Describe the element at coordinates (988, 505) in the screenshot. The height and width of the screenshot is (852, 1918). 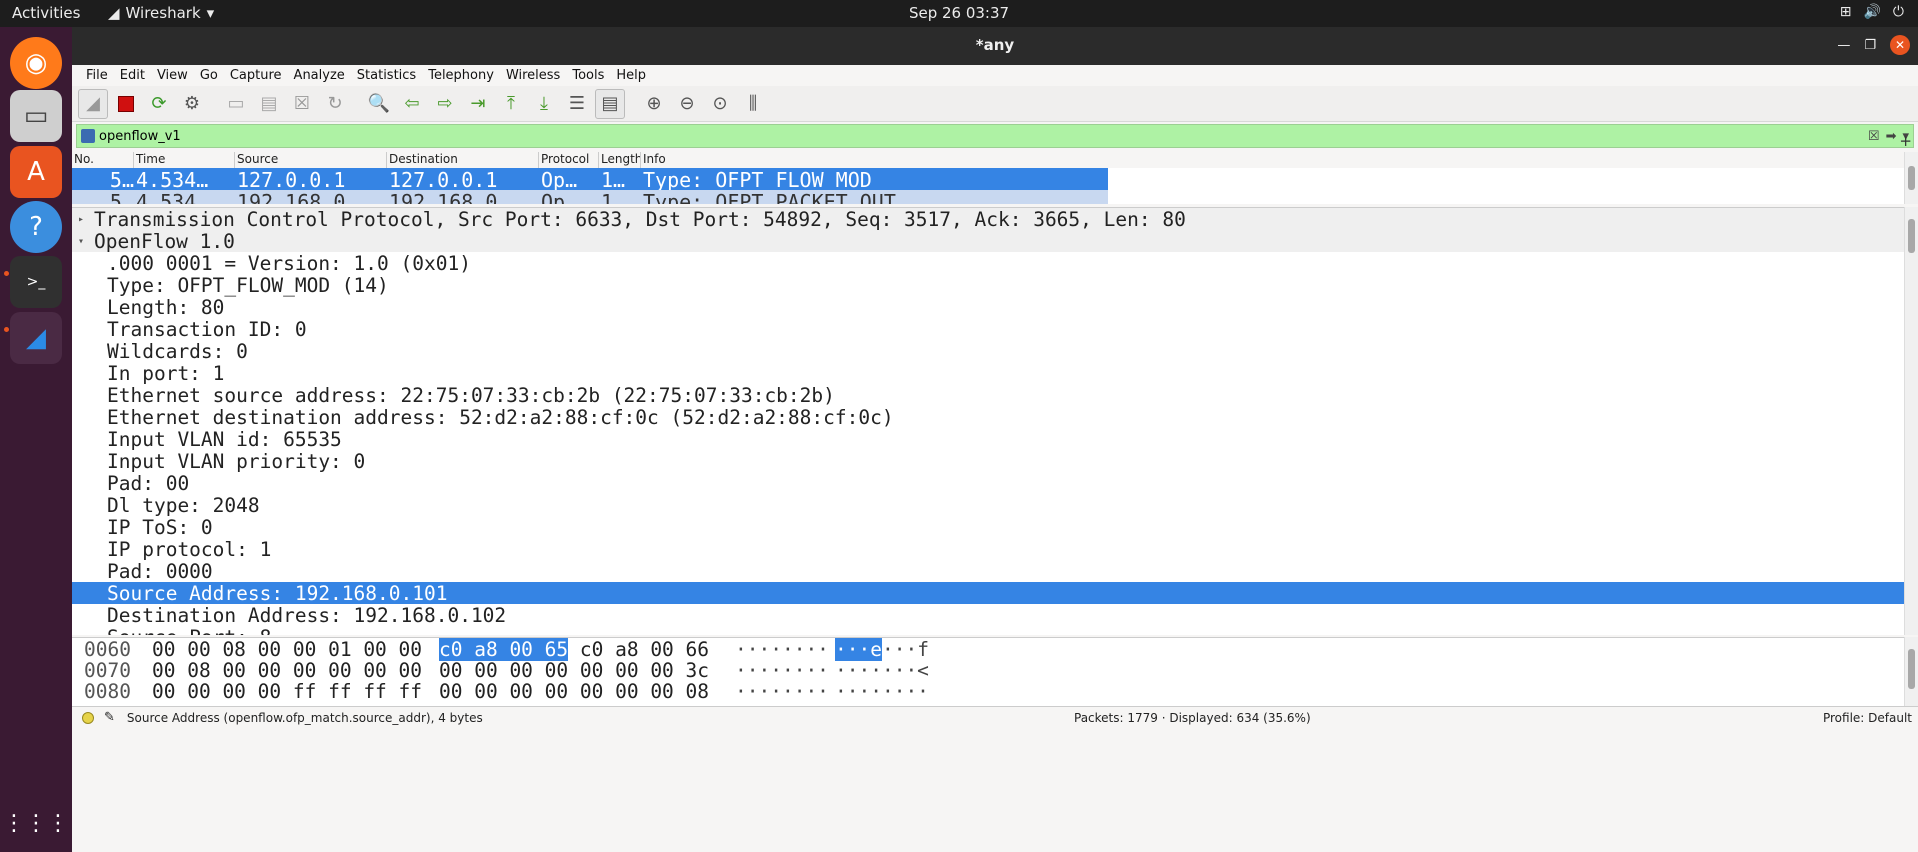
I see `tree-field: Dl type: 2048` at that location.